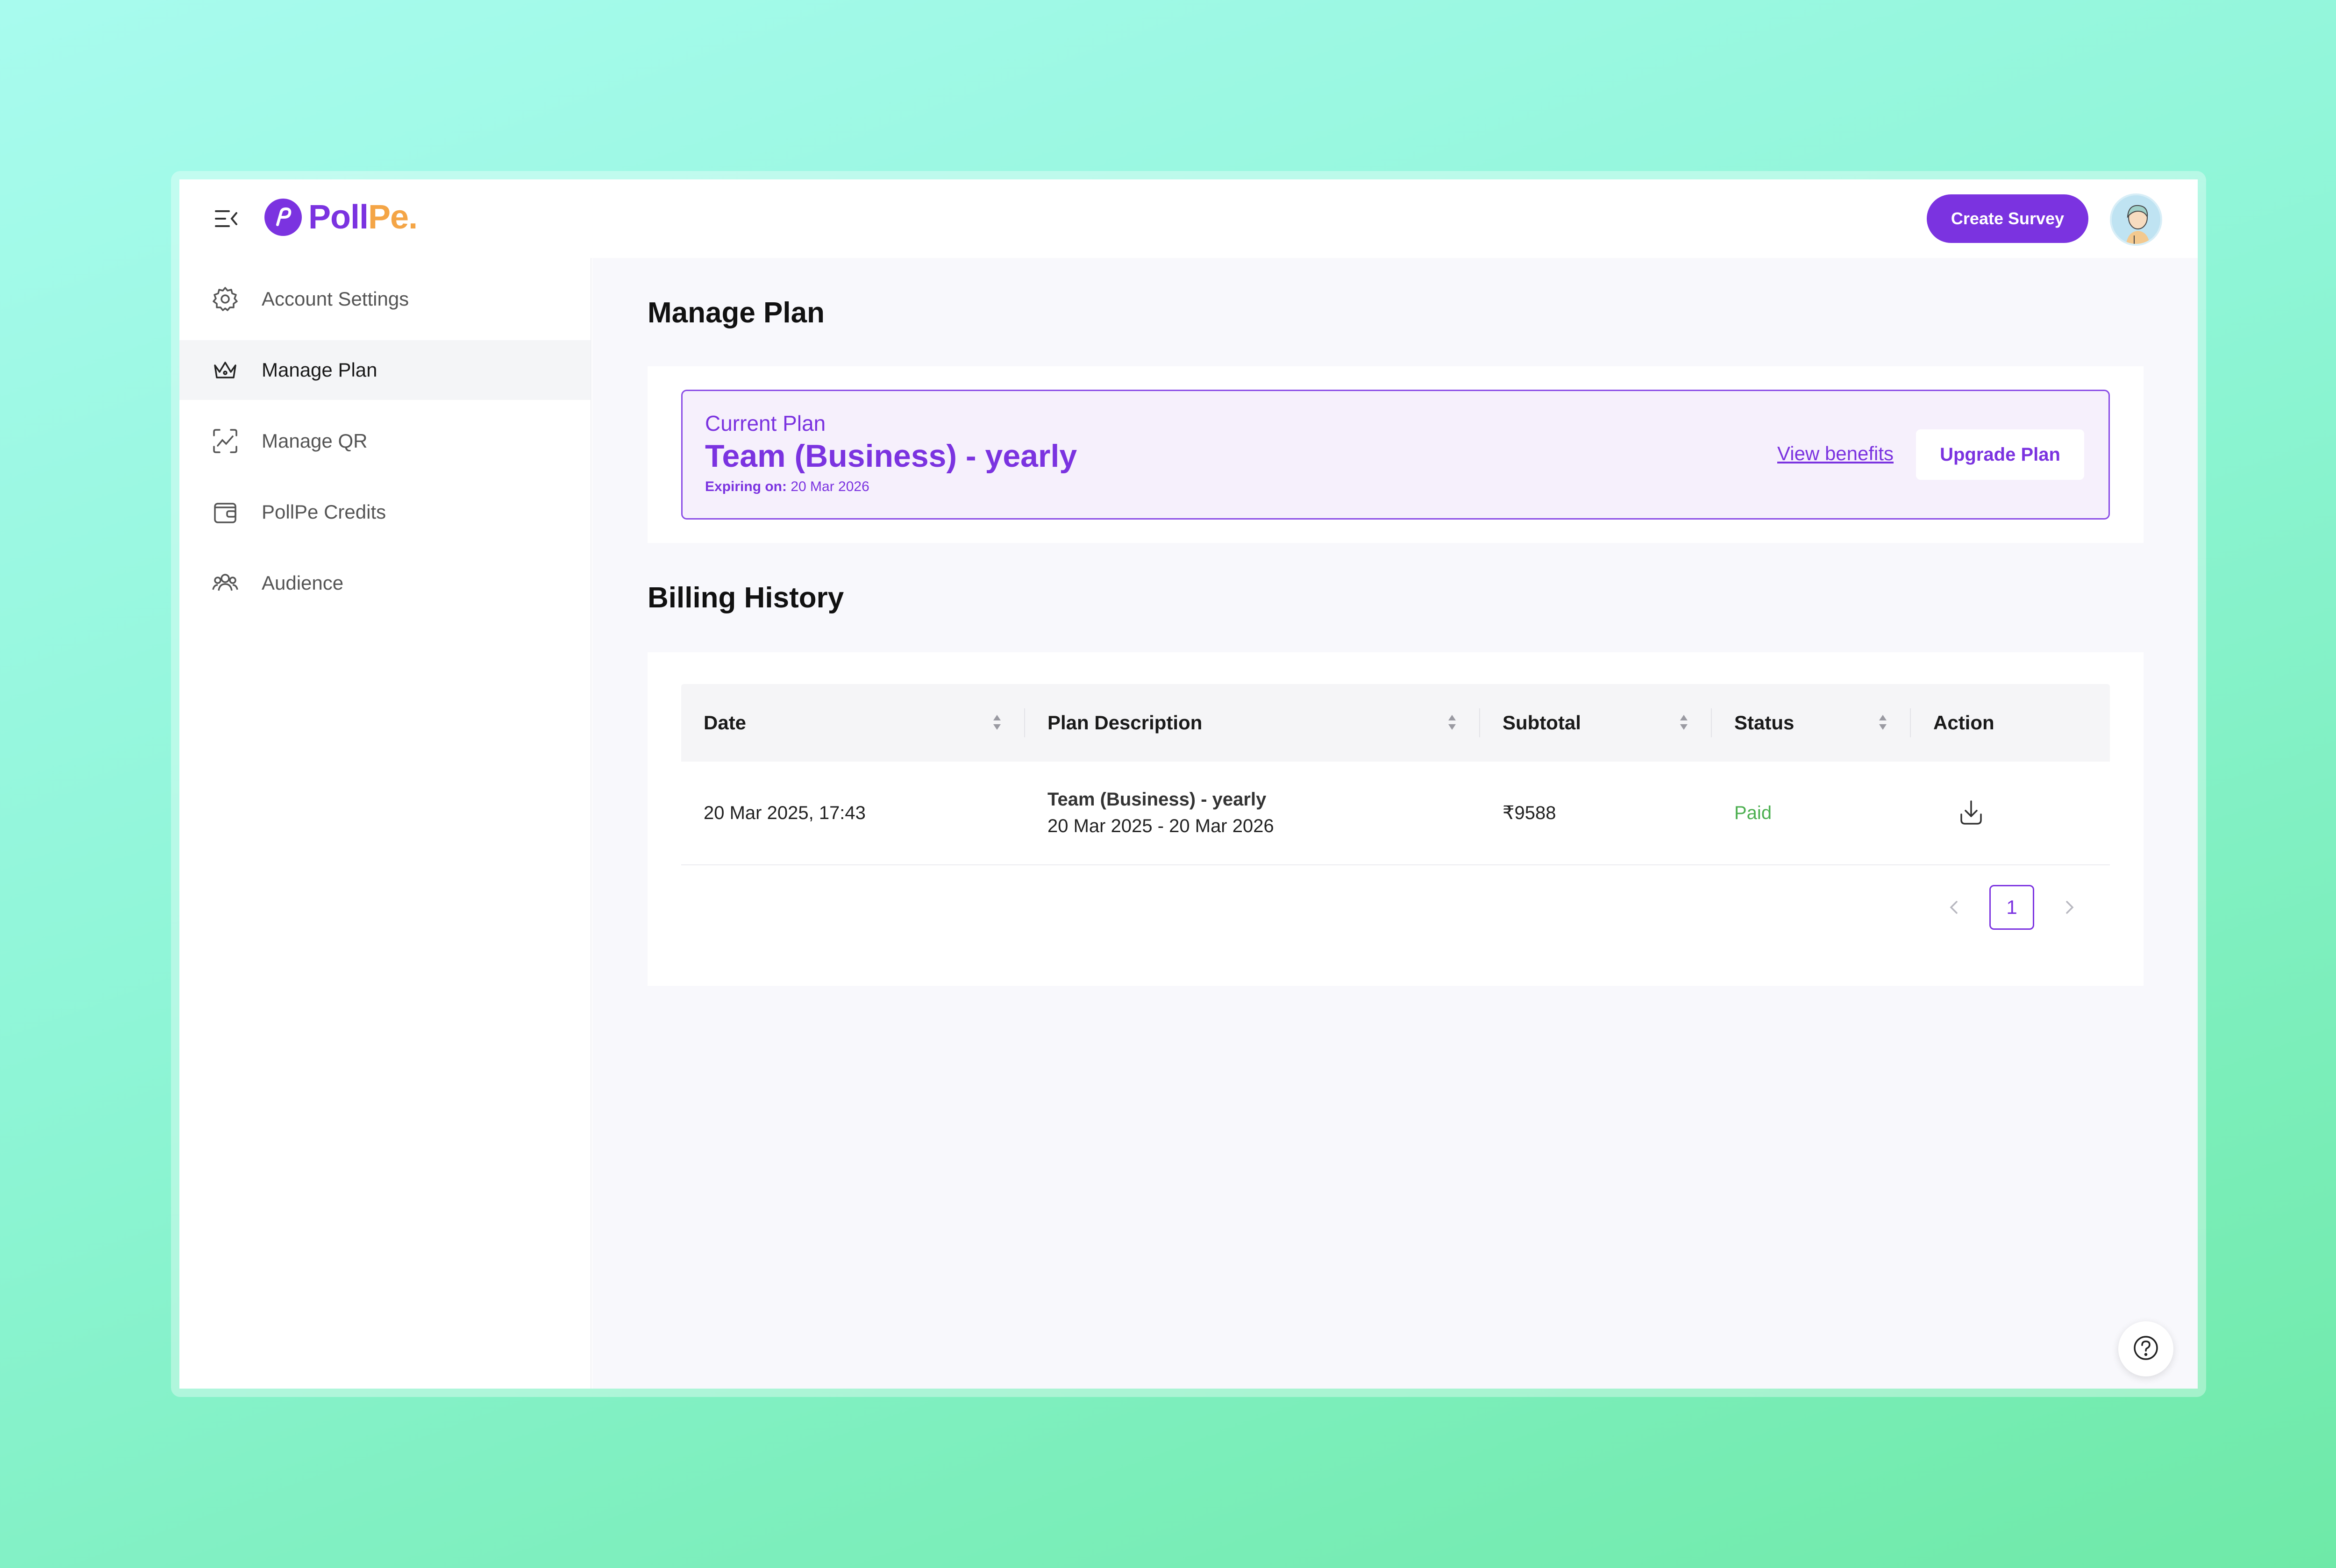 Image resolution: width=2336 pixels, height=1568 pixels. I want to click on download-icon, so click(1971, 813).